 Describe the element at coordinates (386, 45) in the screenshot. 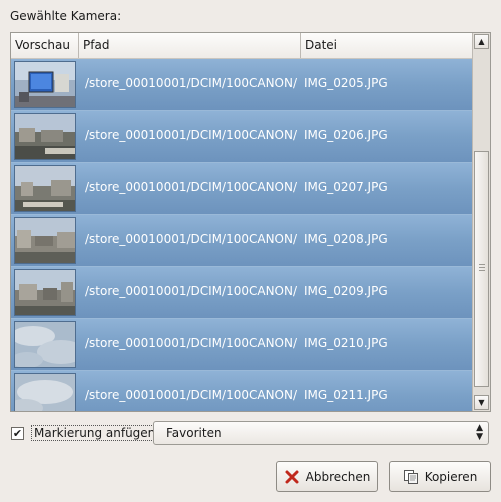

I see `column-header-file: Datei` at that location.